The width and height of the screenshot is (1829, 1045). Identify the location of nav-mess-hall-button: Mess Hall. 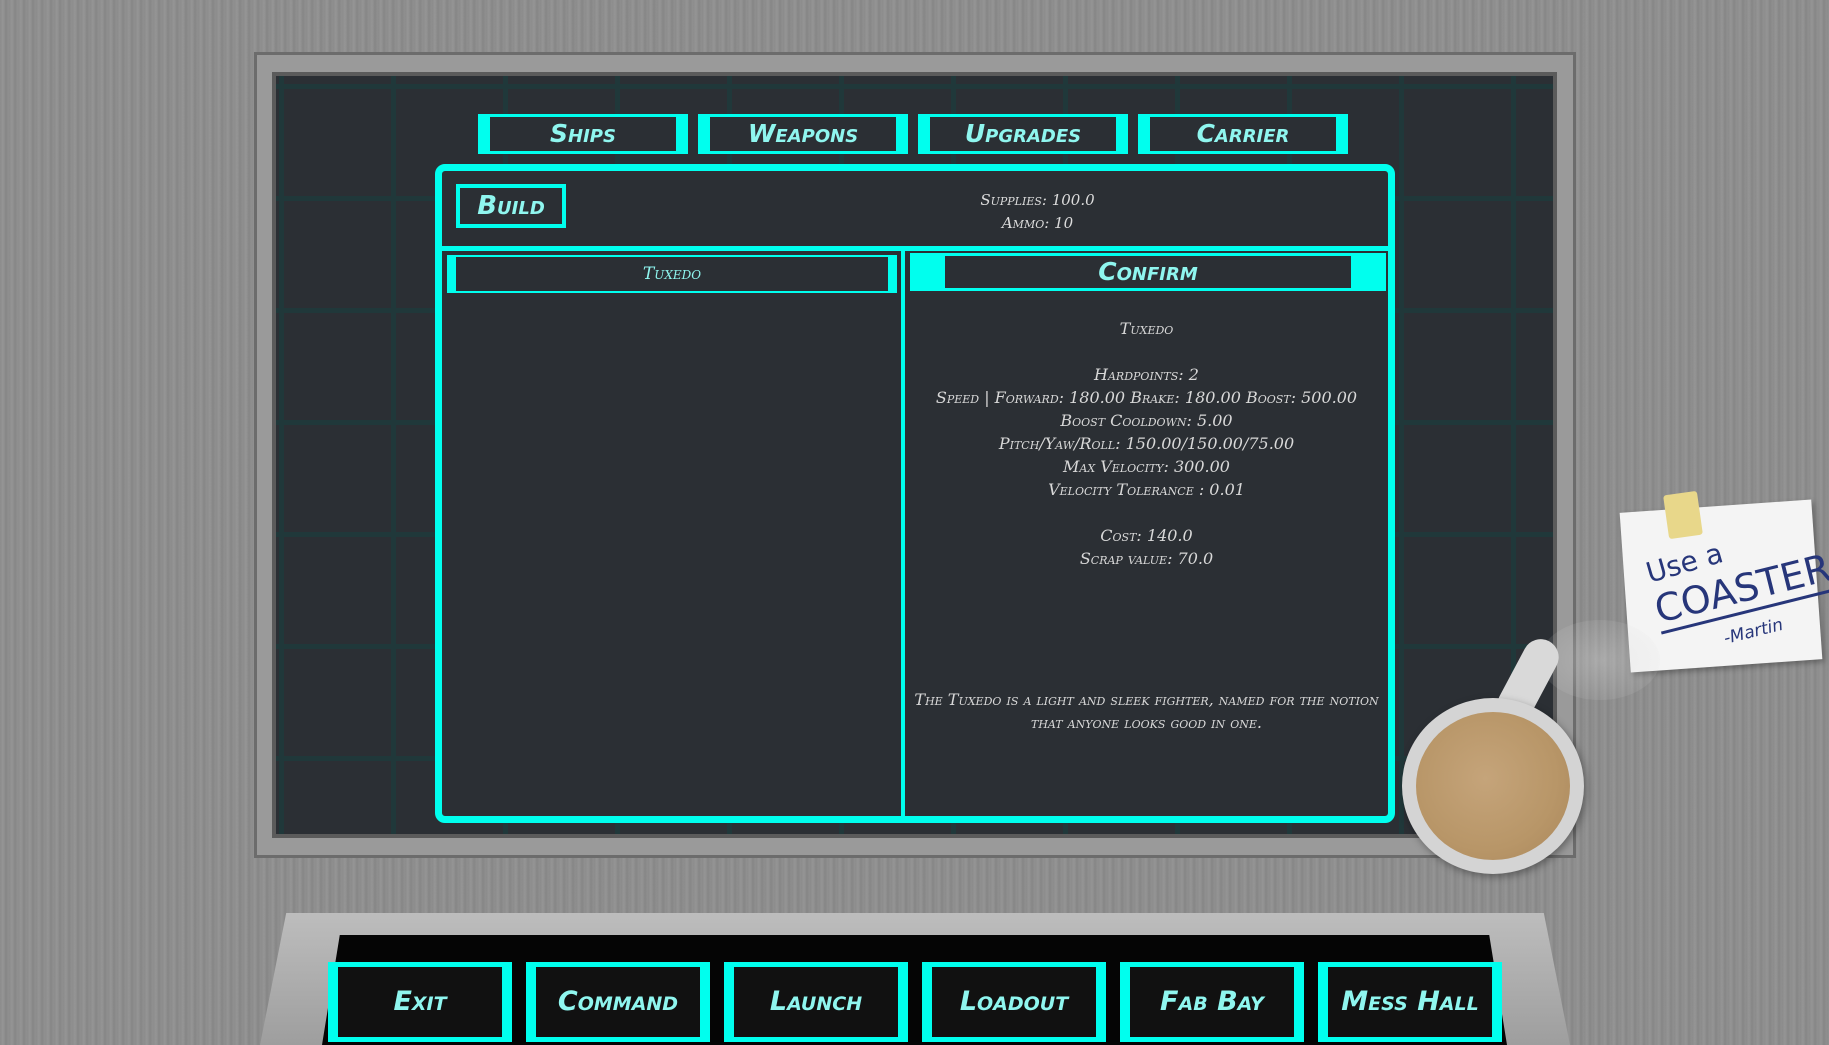
(1410, 1002).